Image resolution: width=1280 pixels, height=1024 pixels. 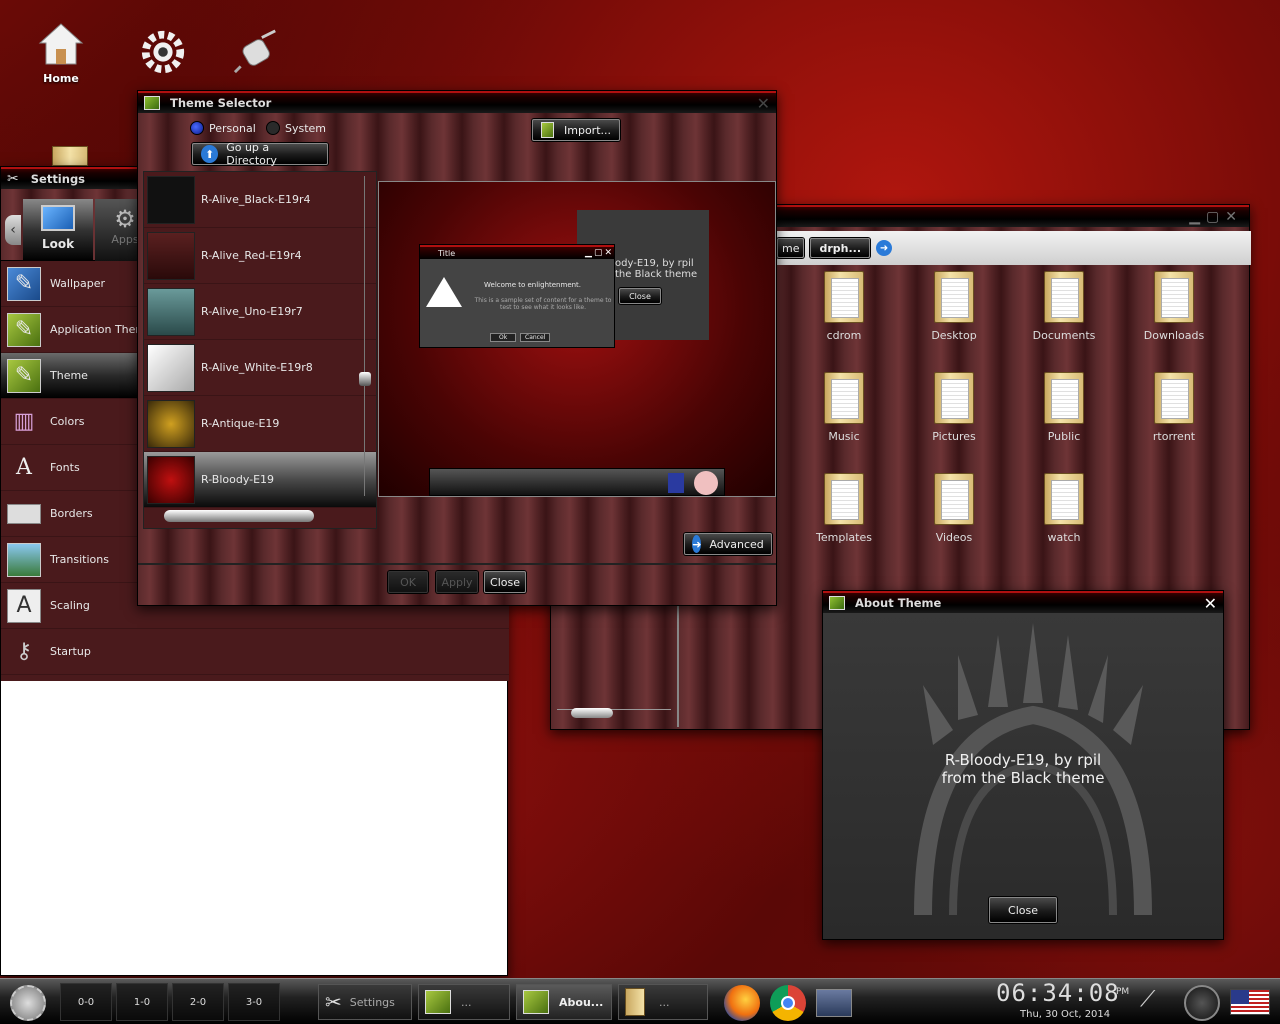 What do you see at coordinates (505, 582) in the screenshot?
I see `close-button: Close` at bounding box center [505, 582].